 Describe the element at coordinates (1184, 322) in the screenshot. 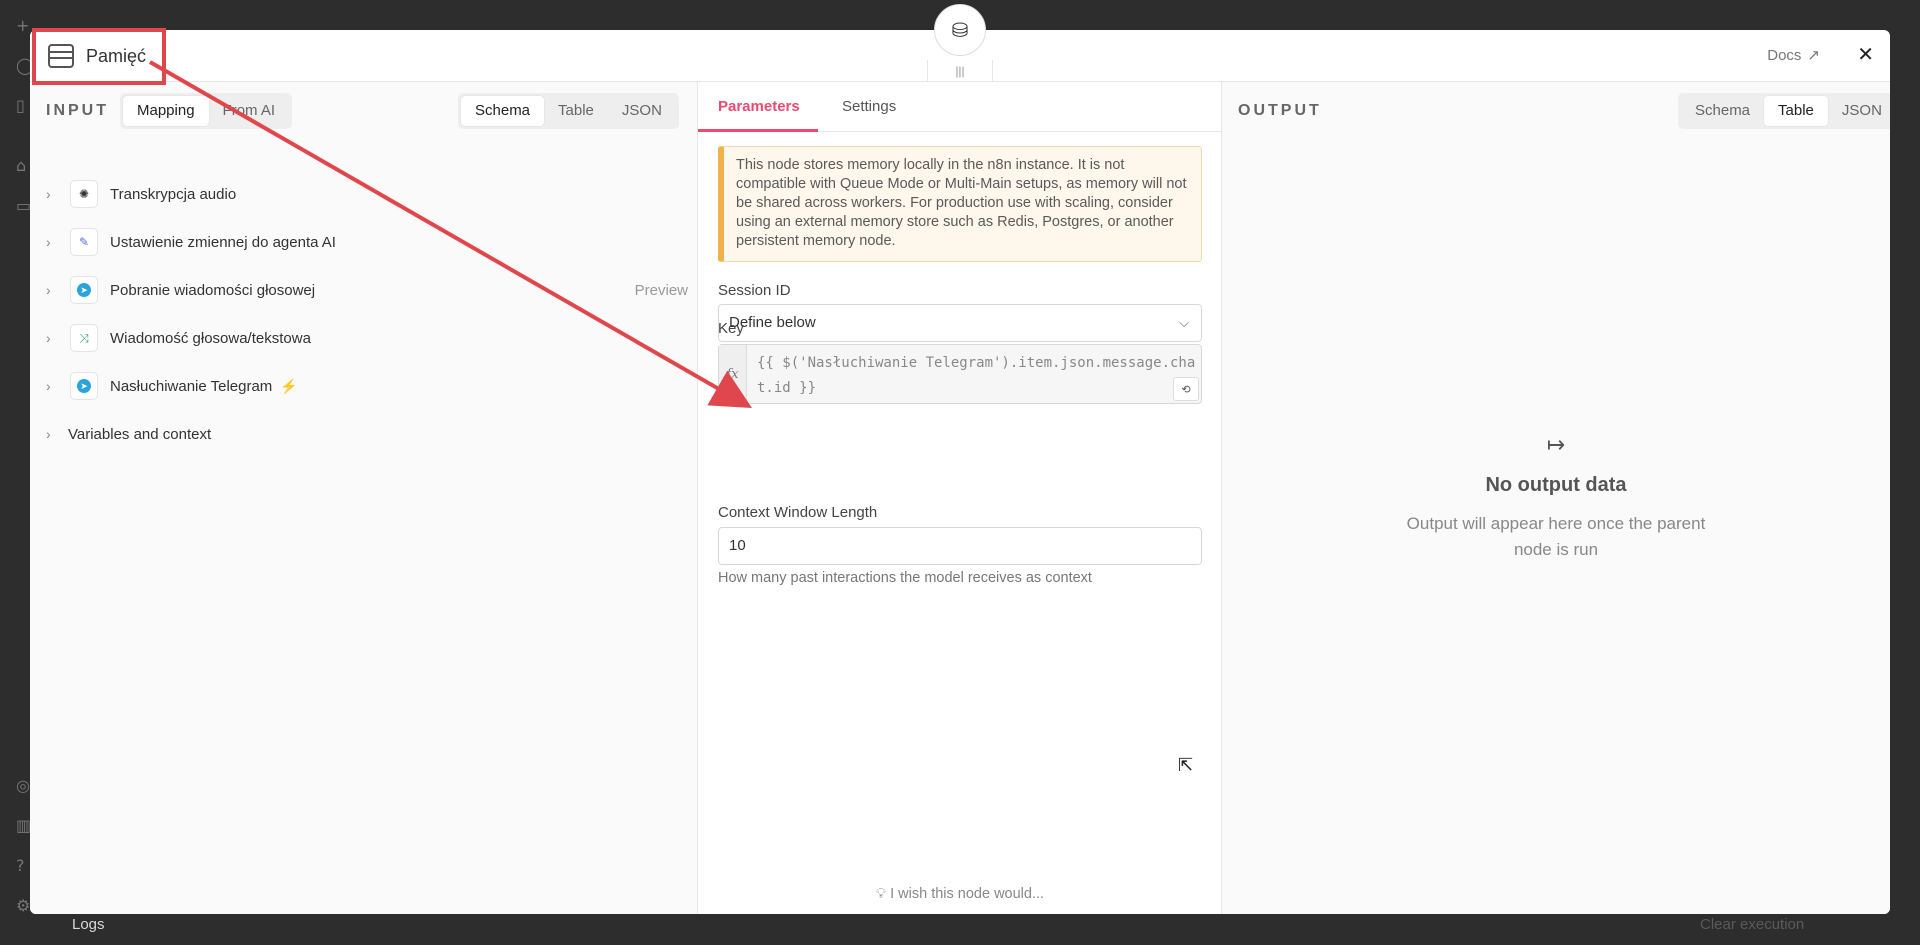

I see `chevron-down-icon: ⌵` at that location.